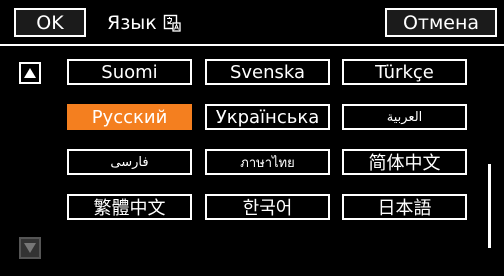 This screenshot has height=276, width=504. Describe the element at coordinates (252, 45) in the screenshot. I see `header-divider` at that location.